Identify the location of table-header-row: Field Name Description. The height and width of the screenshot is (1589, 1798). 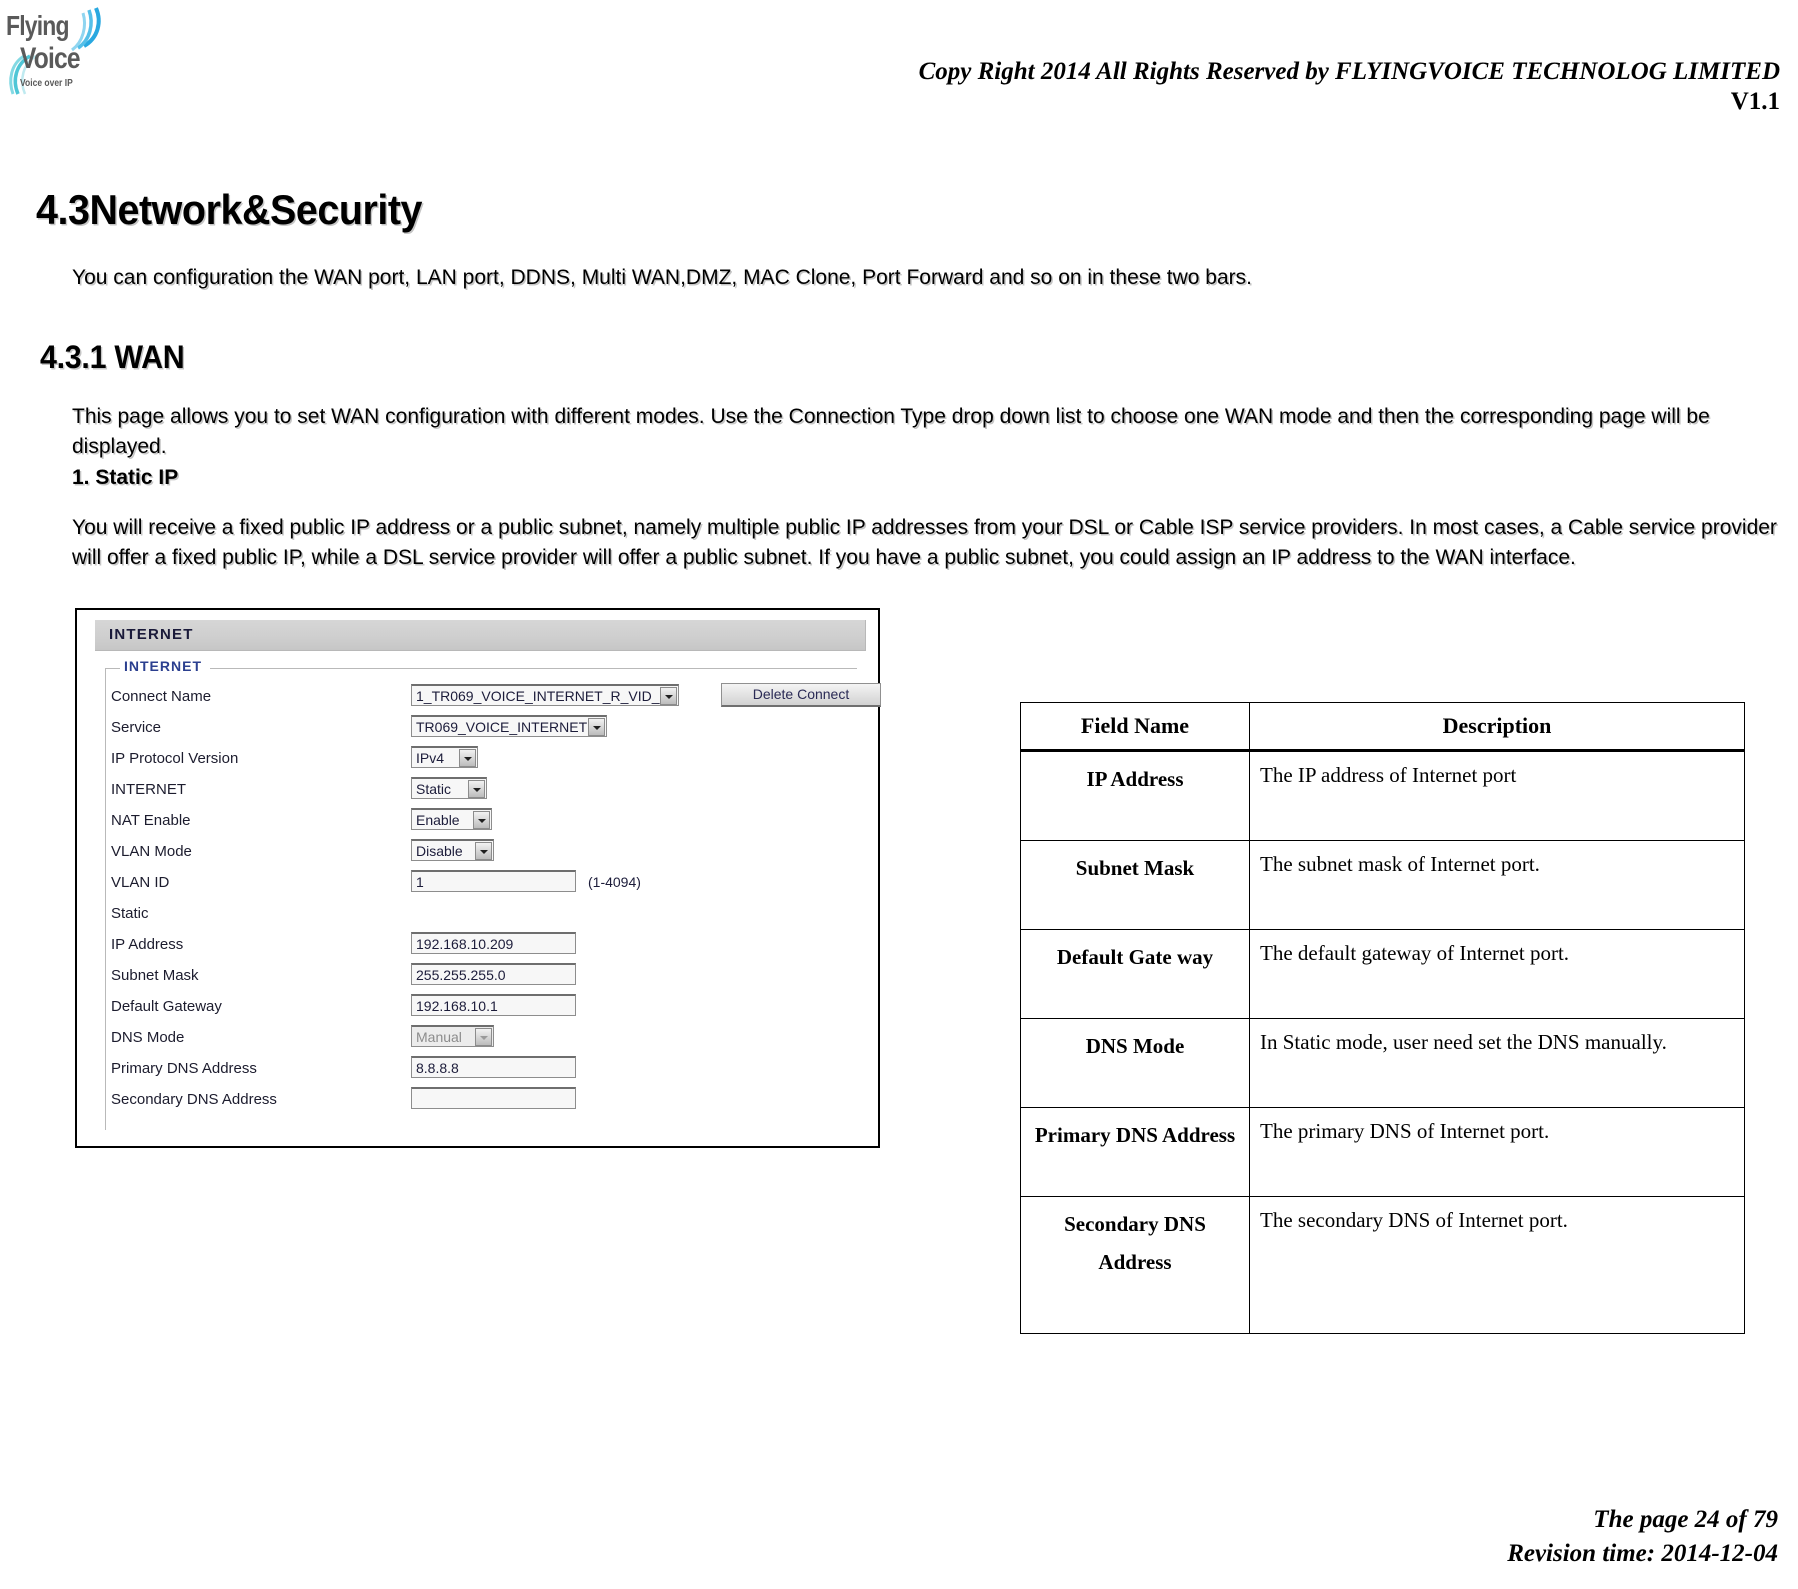
(1382, 727).